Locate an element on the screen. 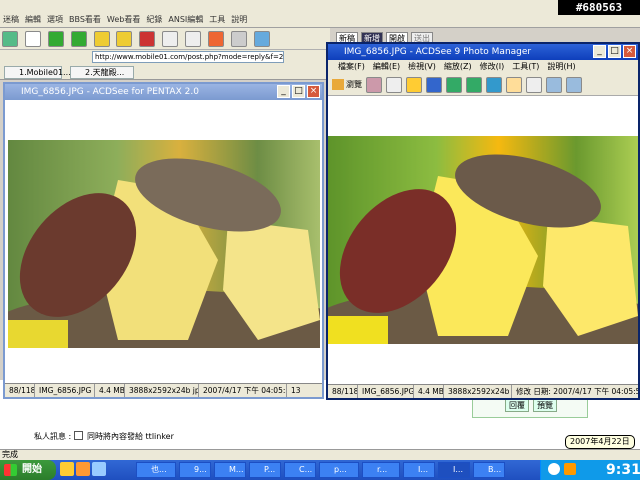  save-icon is located at coordinates (434, 84).